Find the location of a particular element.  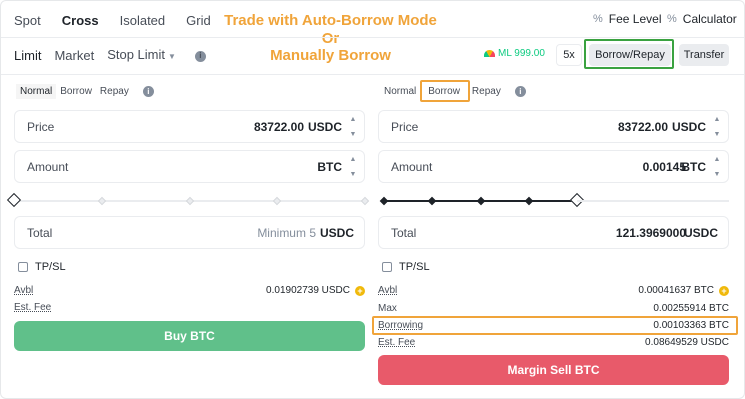

leverage-button: 5x is located at coordinates (569, 55).